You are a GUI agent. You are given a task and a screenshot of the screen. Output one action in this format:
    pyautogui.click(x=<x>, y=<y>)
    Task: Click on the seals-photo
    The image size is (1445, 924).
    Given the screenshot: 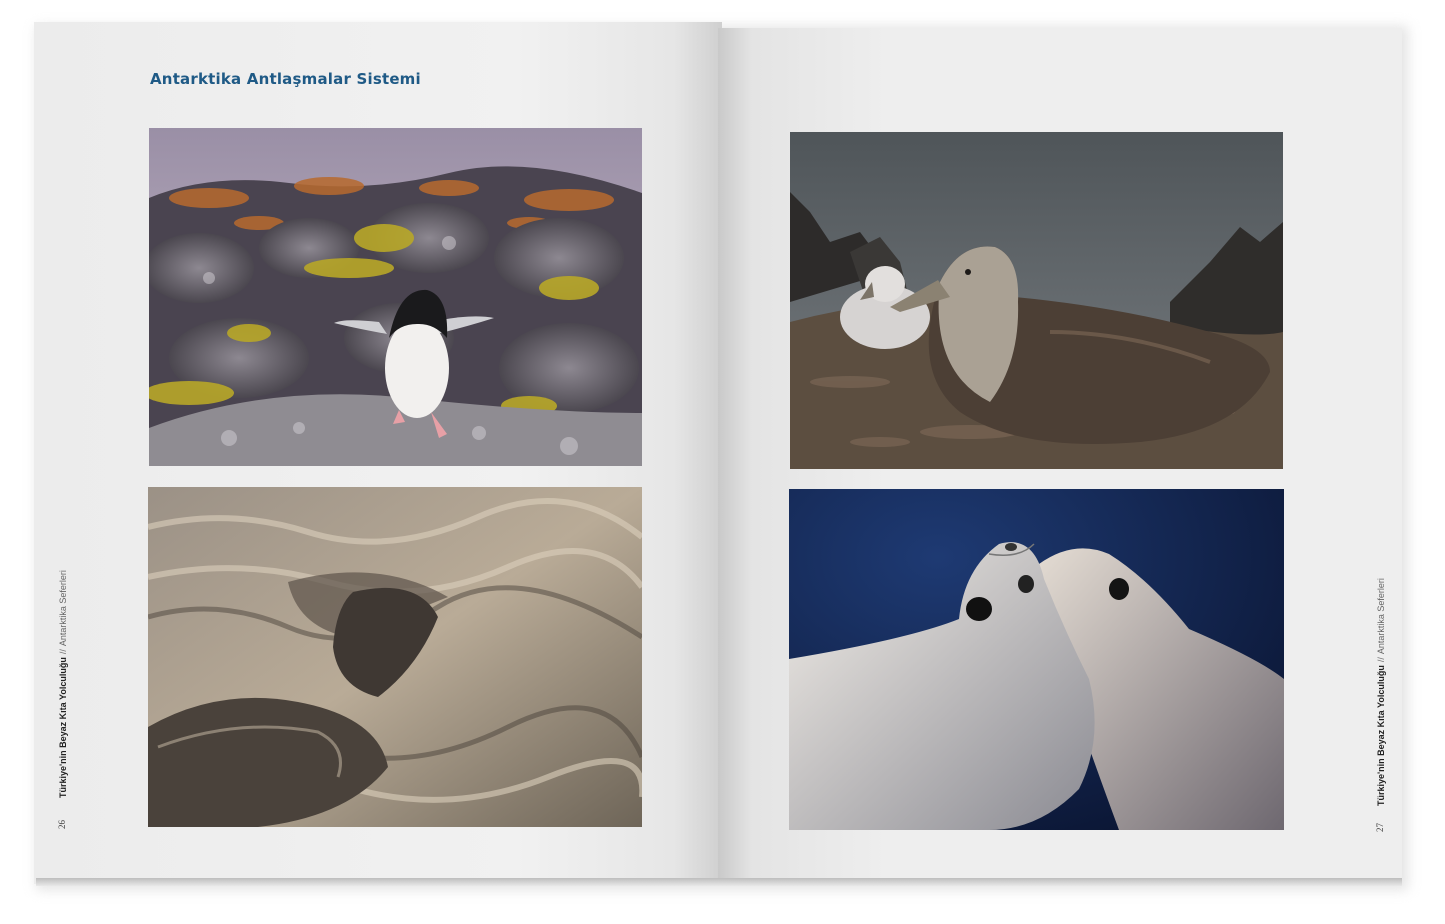 What is the action you would take?
    pyautogui.click(x=1036, y=659)
    